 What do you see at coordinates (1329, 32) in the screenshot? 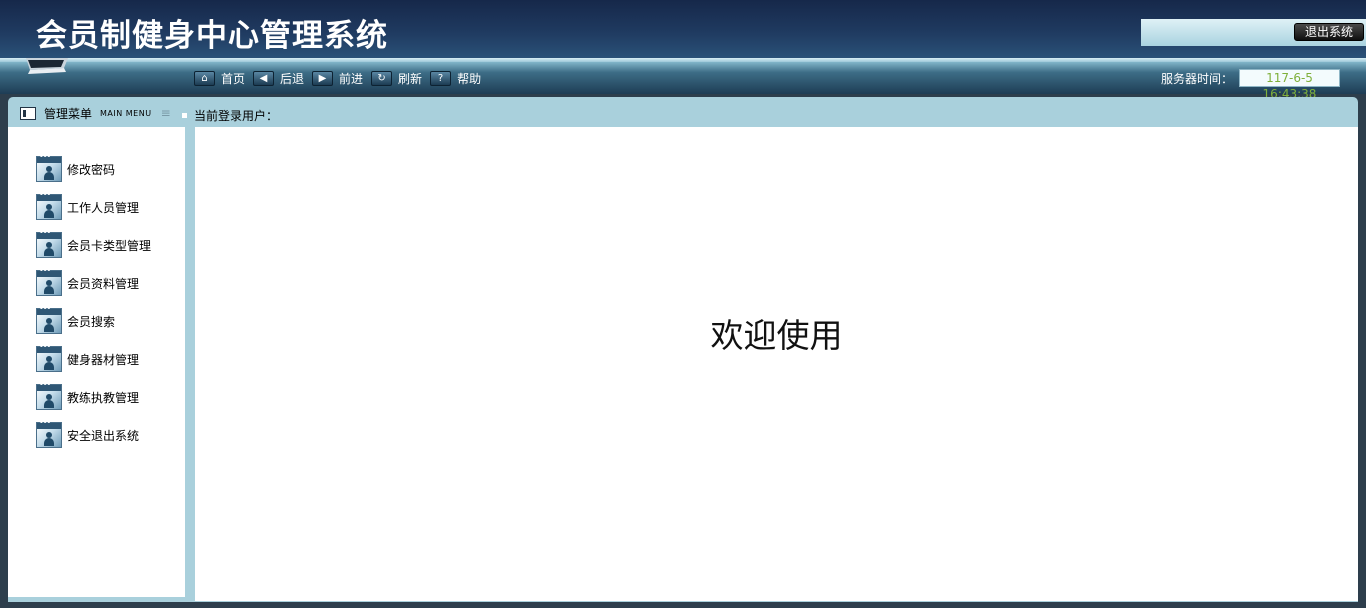
I see `logout-button: 退出系统` at bounding box center [1329, 32].